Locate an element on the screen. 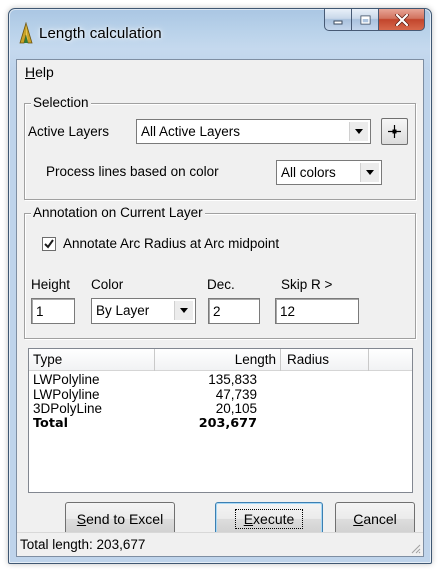  caption-buttons is located at coordinates (374, 20).